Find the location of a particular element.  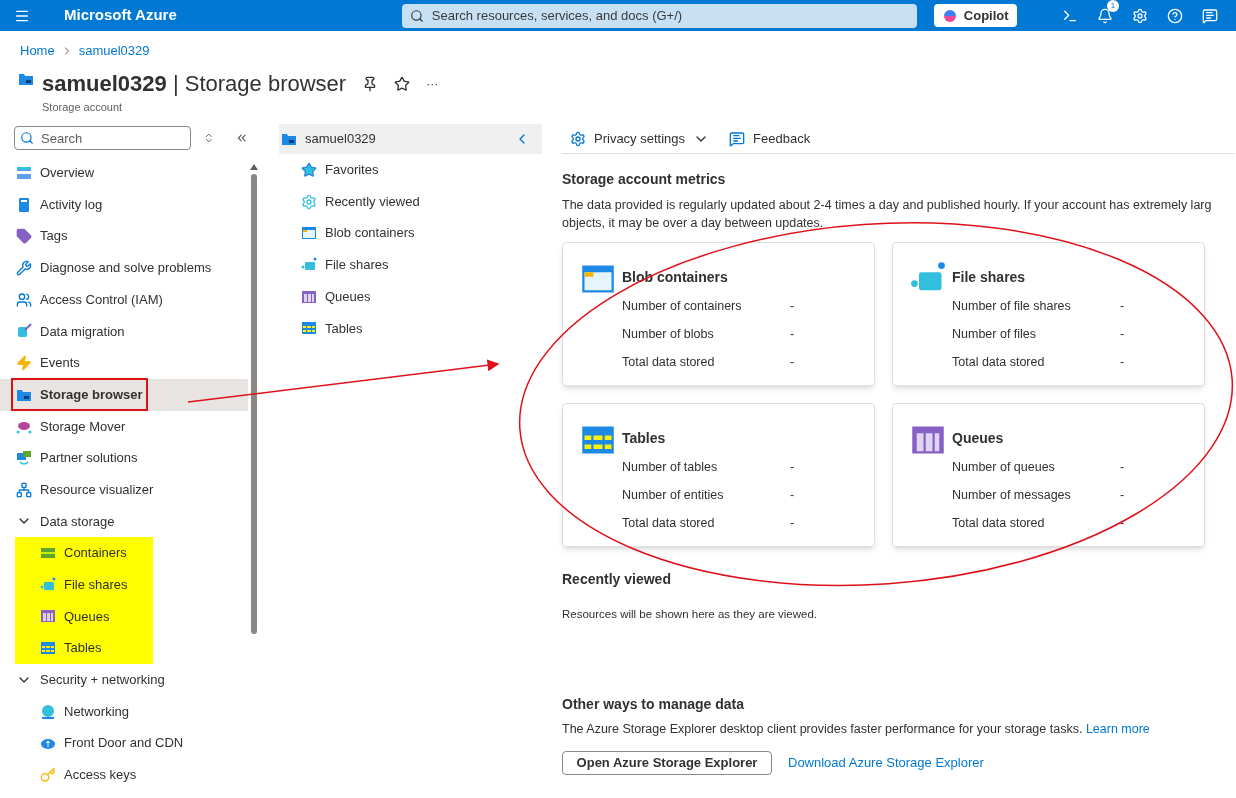

card-title: Tables is located at coordinates (644, 438).